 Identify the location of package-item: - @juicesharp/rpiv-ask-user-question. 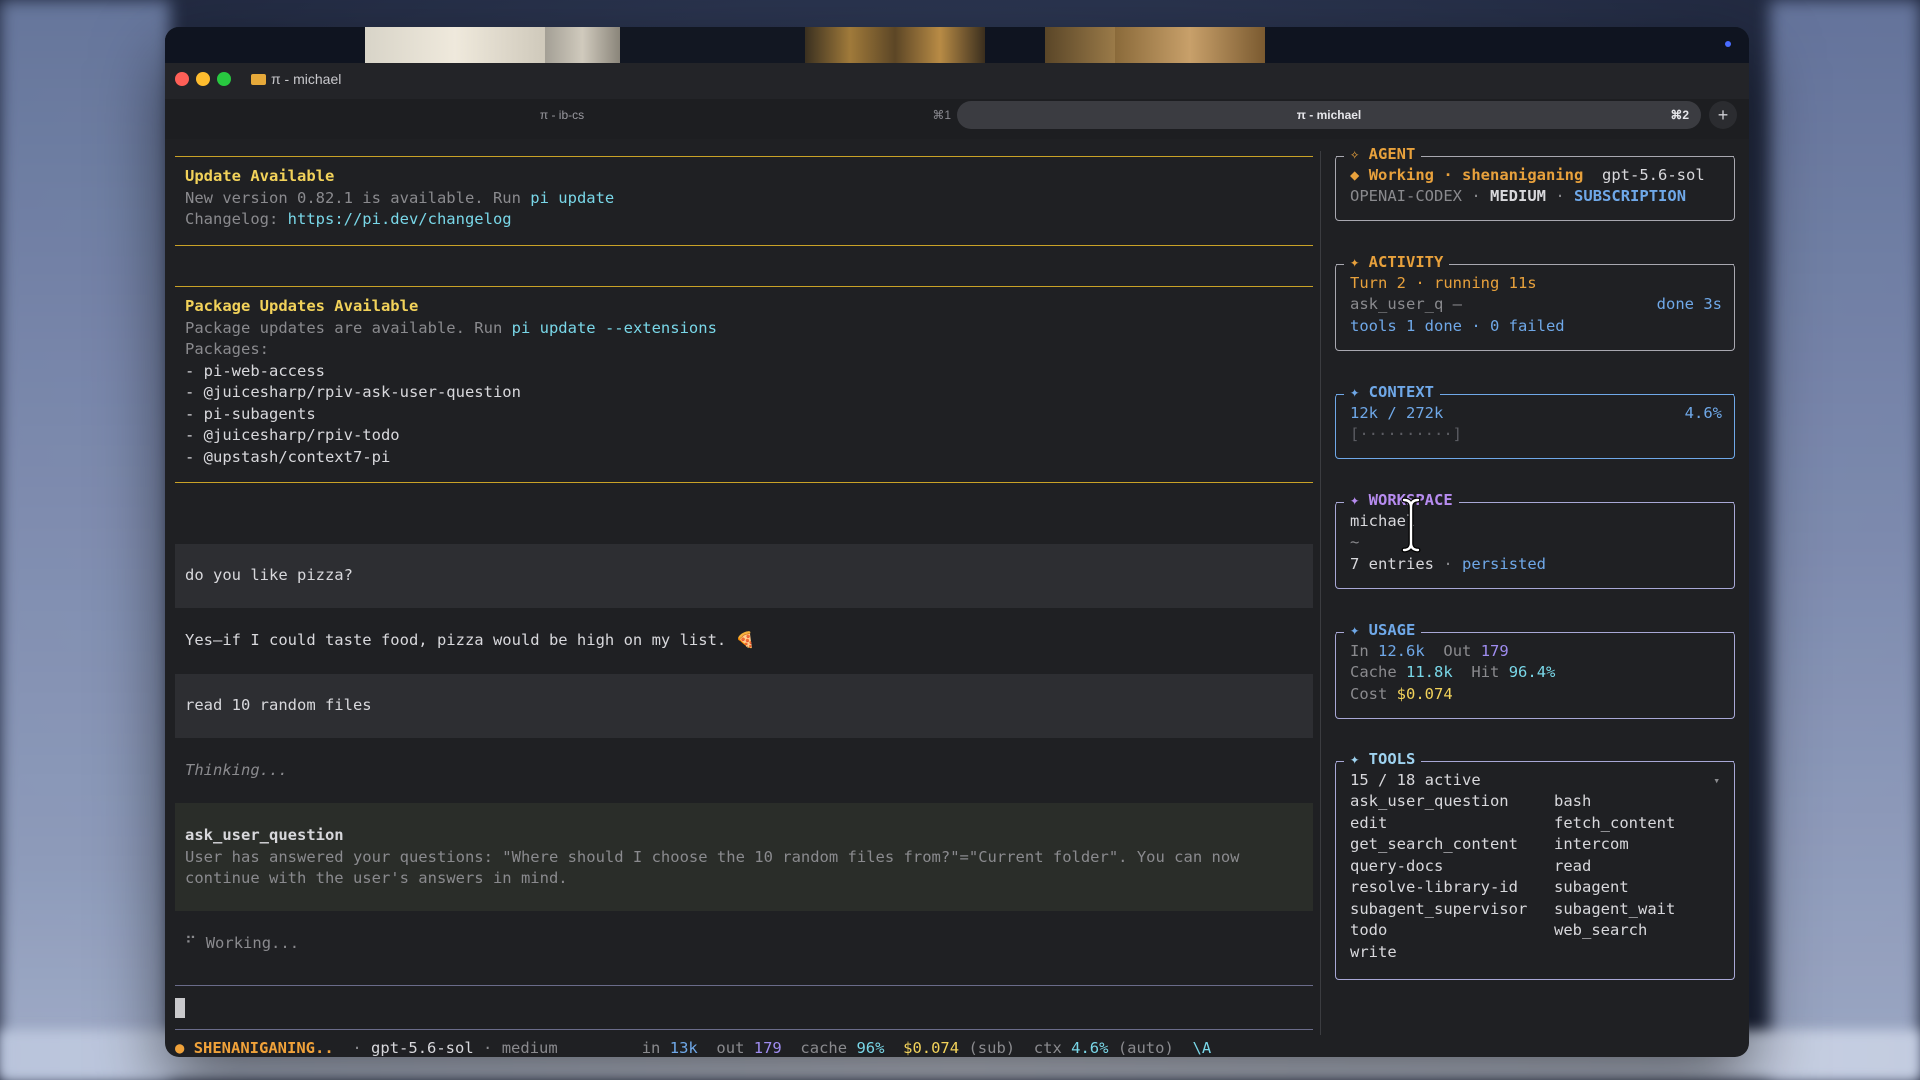
(353, 392).